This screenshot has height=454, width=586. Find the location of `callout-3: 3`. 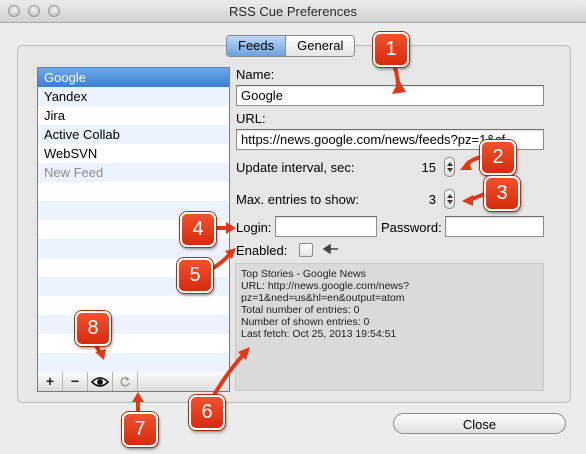

callout-3: 3 is located at coordinates (502, 193).